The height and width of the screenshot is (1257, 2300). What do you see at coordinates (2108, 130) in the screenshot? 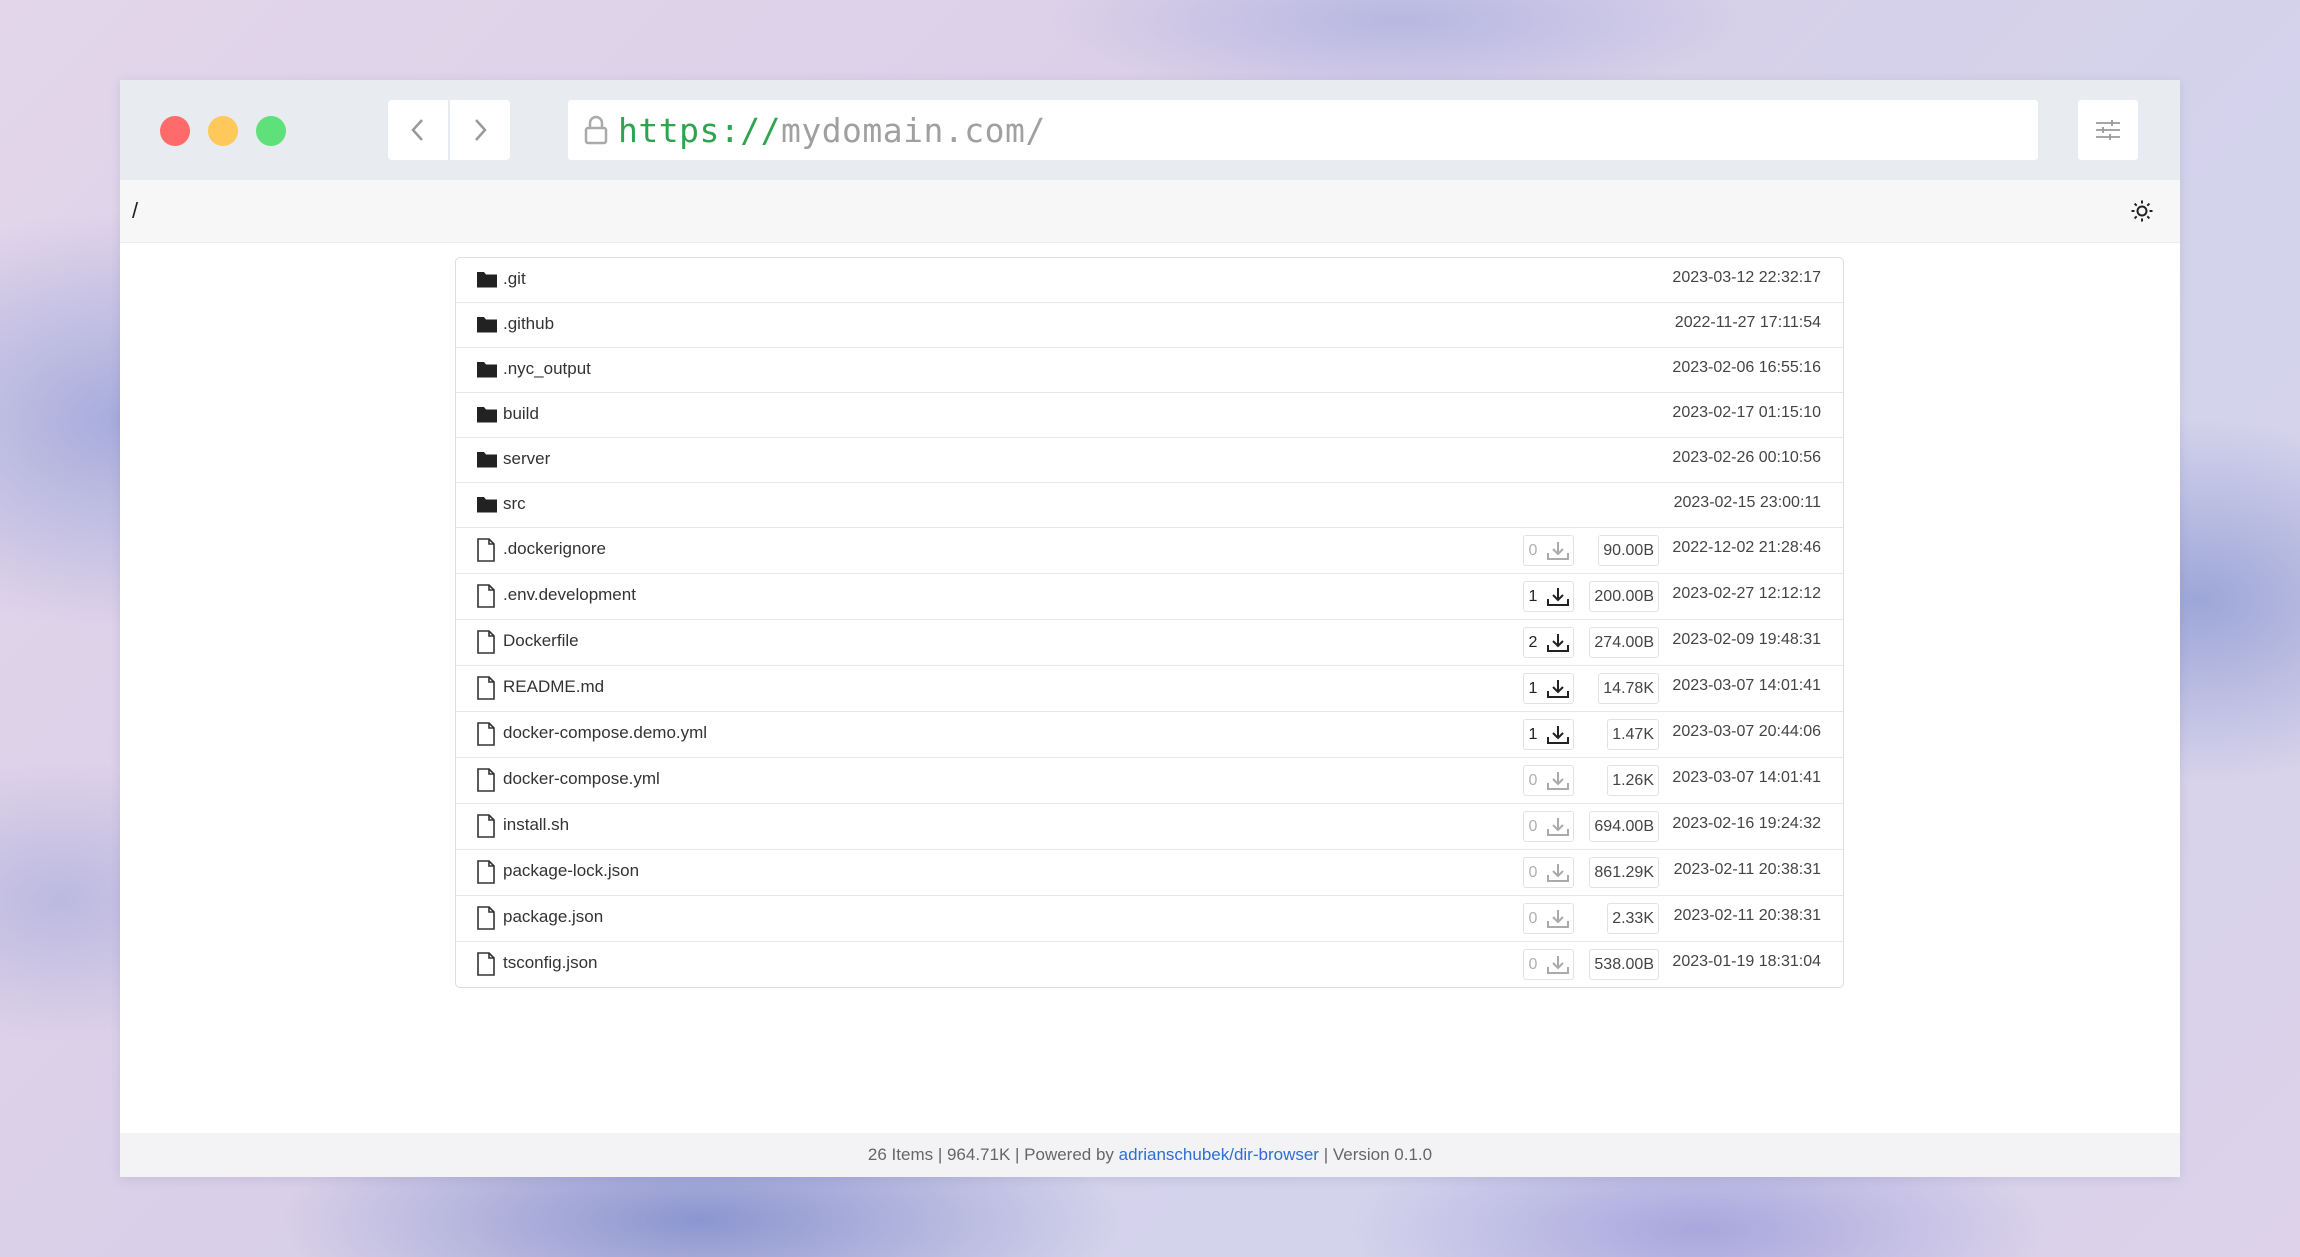
I see `settings-button` at bounding box center [2108, 130].